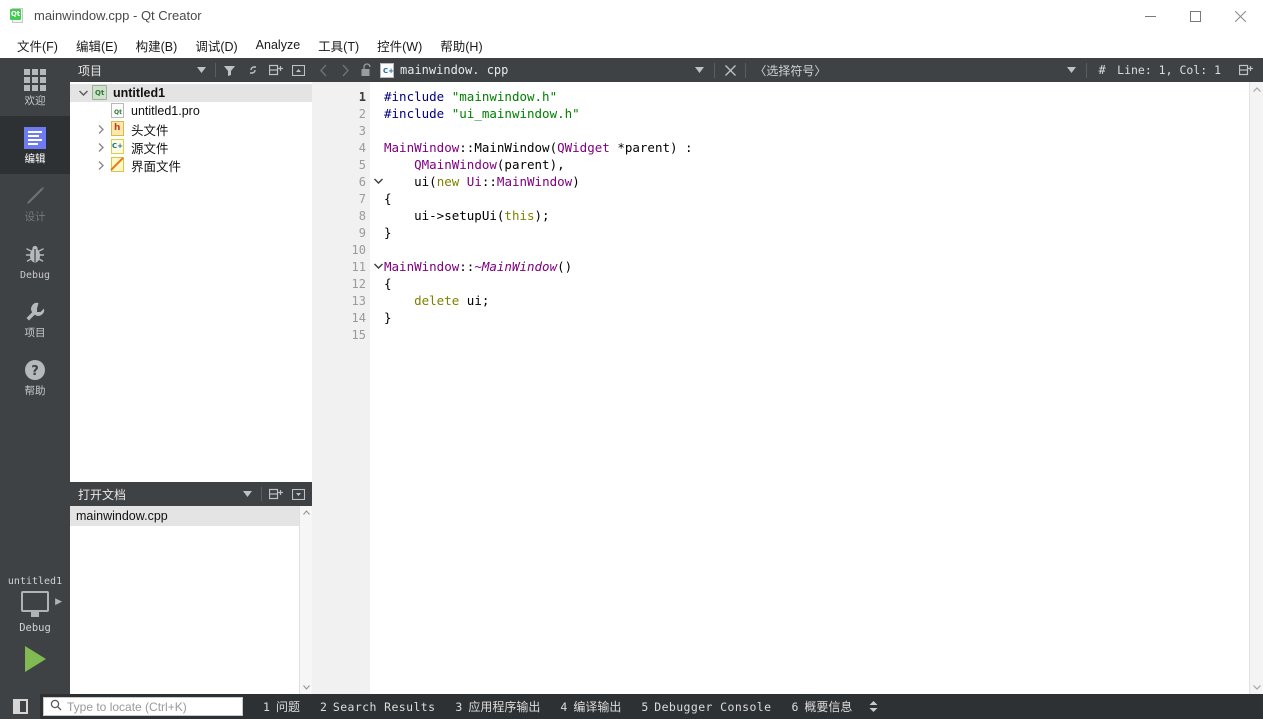 The width and height of the screenshot is (1263, 719). What do you see at coordinates (266, 706) in the screenshot?
I see `pane-number: 1` at bounding box center [266, 706].